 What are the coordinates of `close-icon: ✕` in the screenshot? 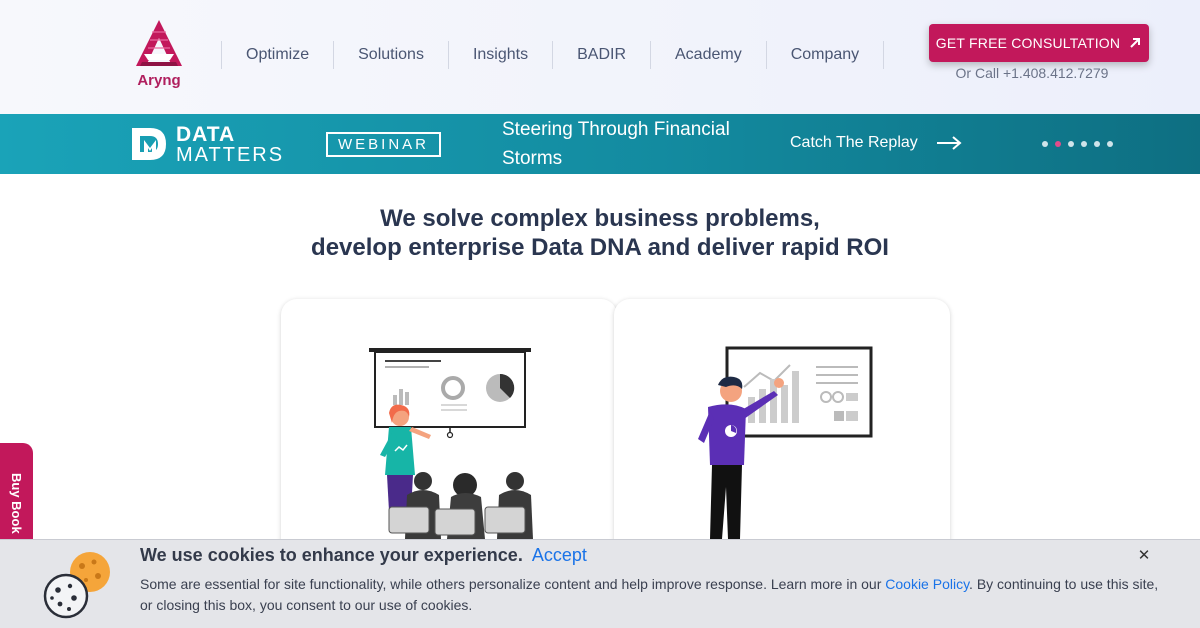 It's located at (1144, 556).